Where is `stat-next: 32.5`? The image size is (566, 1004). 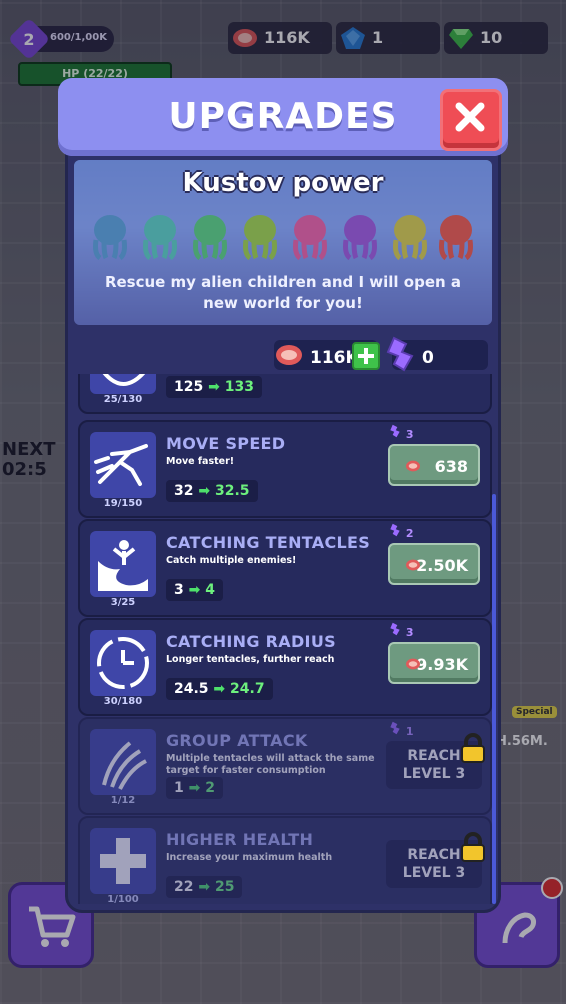 stat-next: 32.5 is located at coordinates (232, 491).